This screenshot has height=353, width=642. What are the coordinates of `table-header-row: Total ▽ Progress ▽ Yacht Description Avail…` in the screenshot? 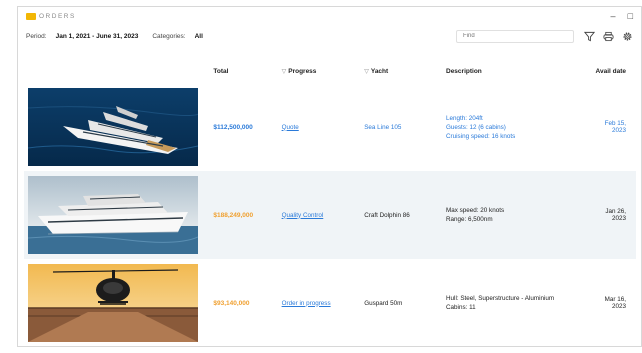 It's located at (330, 71).